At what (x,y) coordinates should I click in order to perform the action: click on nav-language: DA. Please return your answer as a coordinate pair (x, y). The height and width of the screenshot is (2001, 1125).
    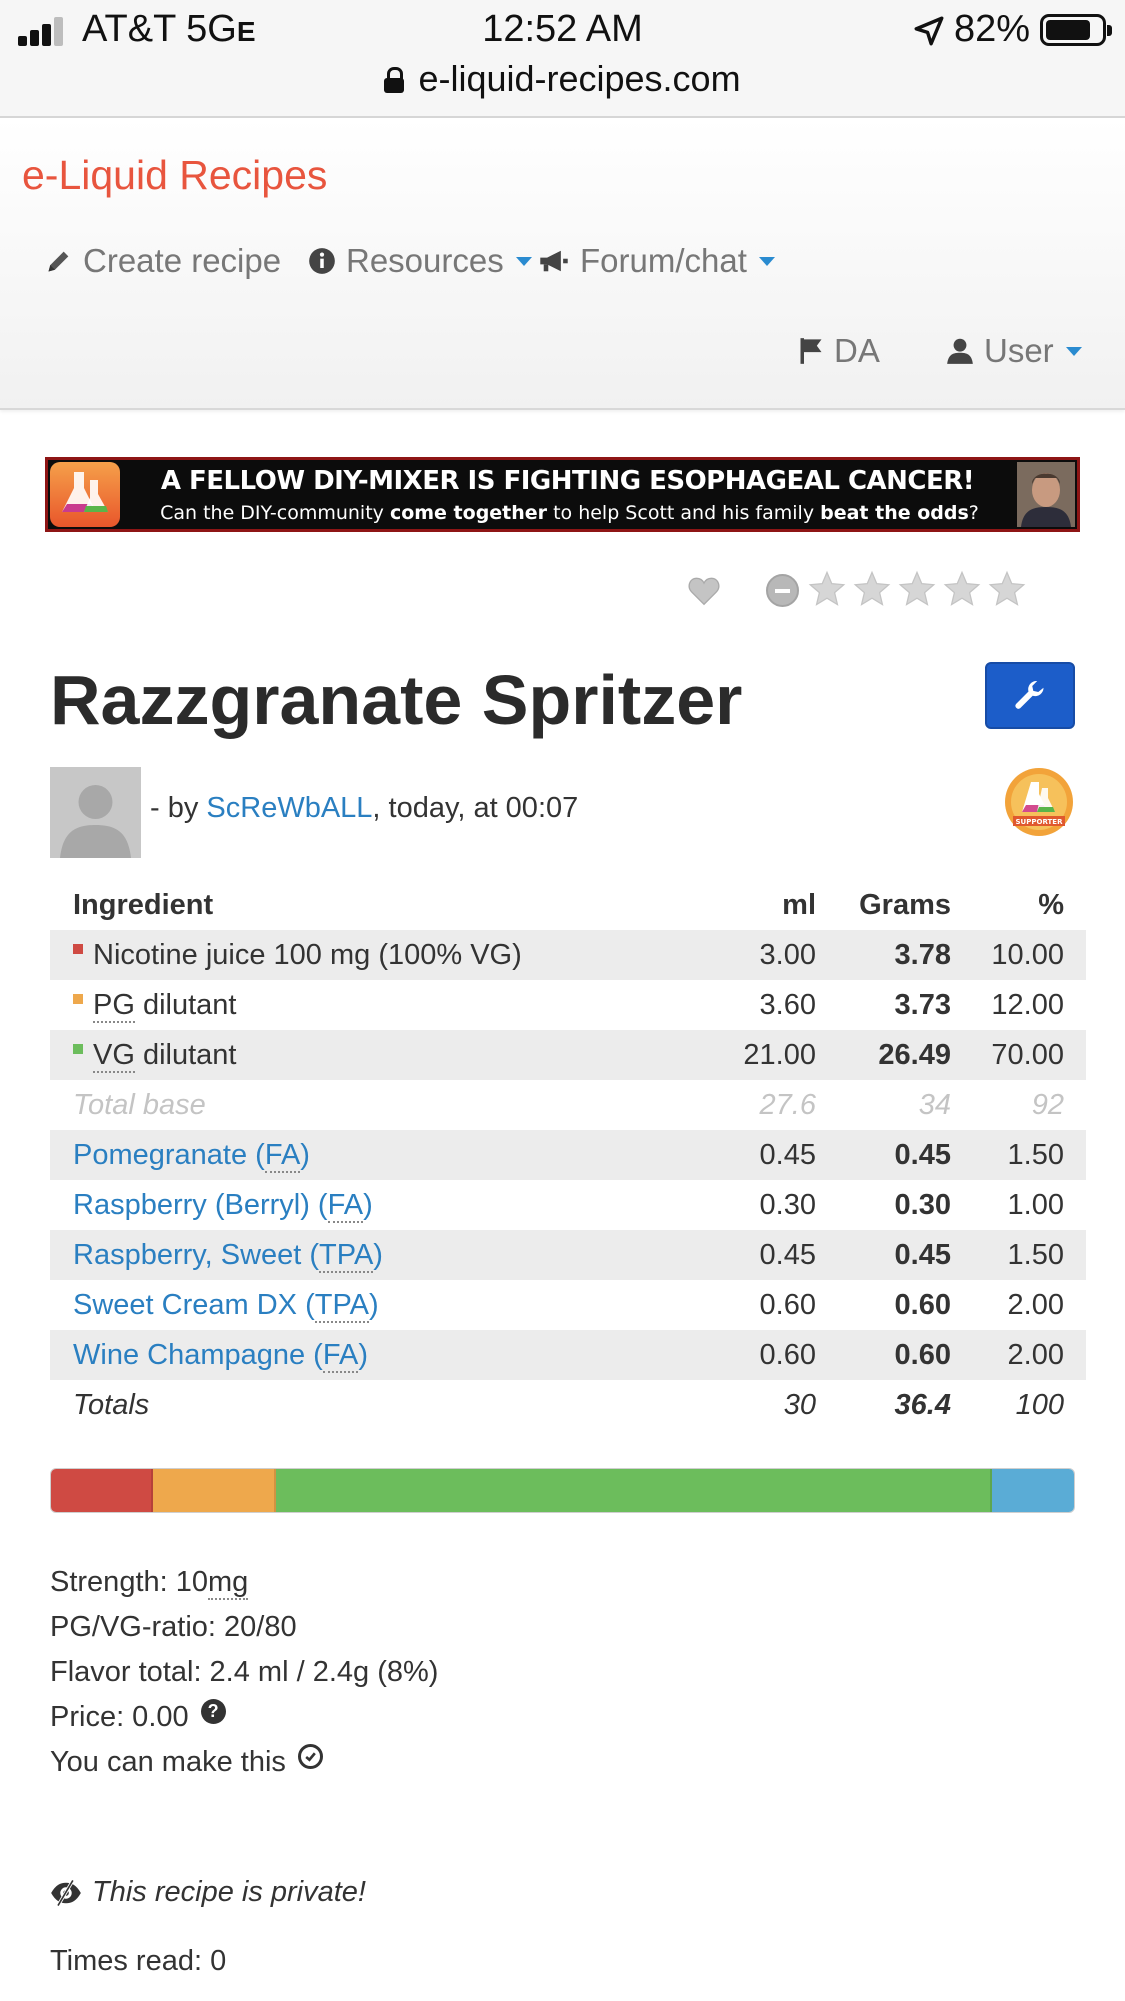
    Looking at the image, I should click on (839, 351).